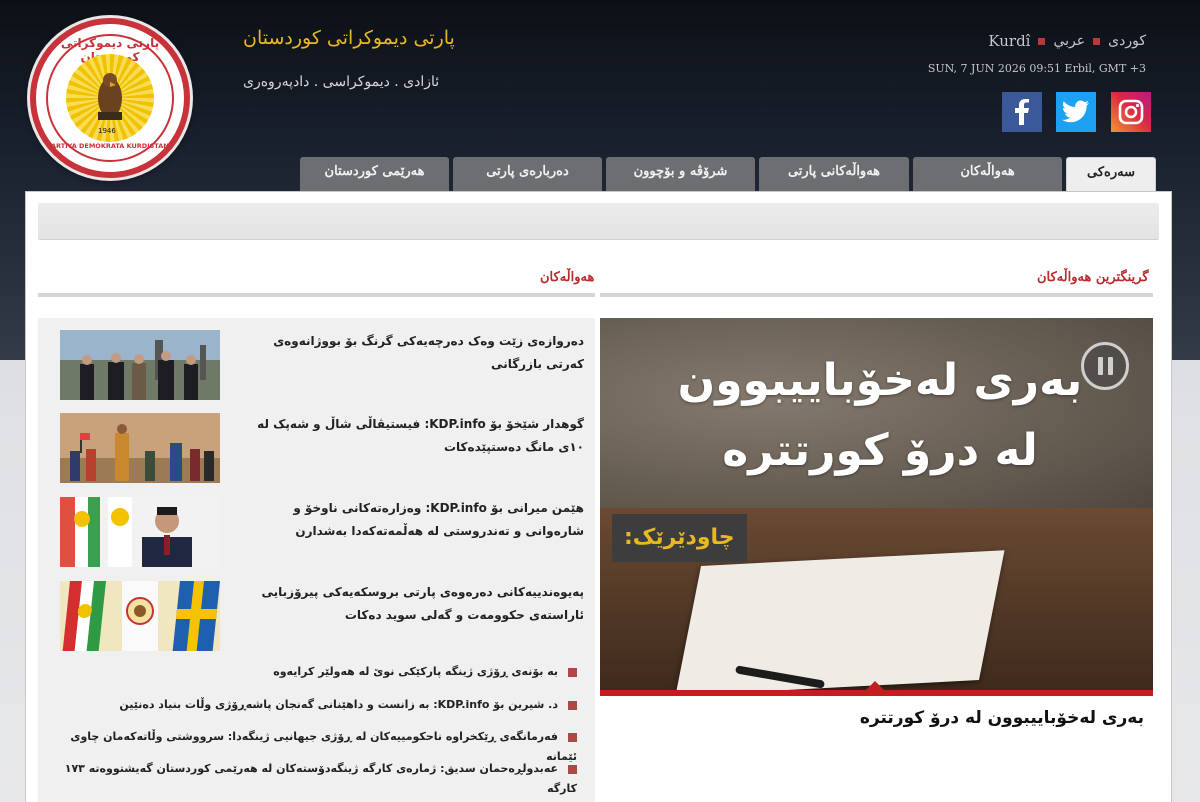  What do you see at coordinates (834, 174) in the screenshot?
I see `tab-party-news: هەواڵەکانی پارتی` at bounding box center [834, 174].